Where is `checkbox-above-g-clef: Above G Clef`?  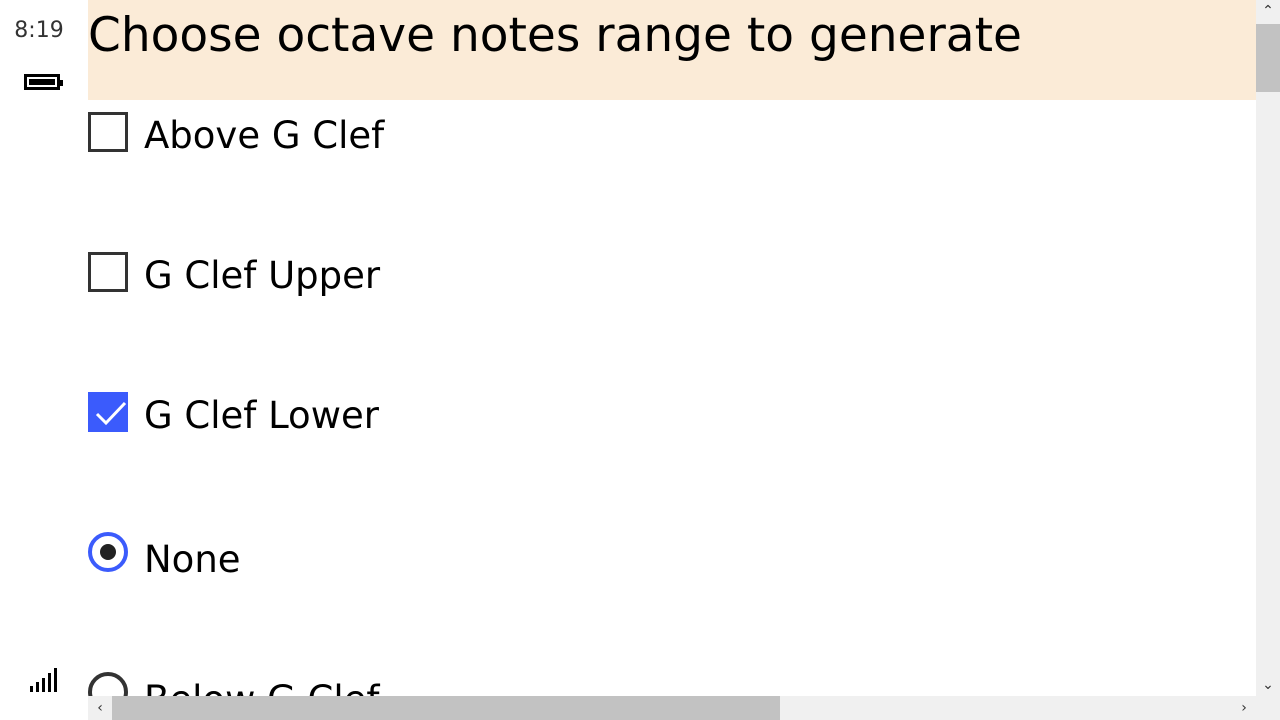 checkbox-above-g-clef: Above G Clef is located at coordinates (438, 137).